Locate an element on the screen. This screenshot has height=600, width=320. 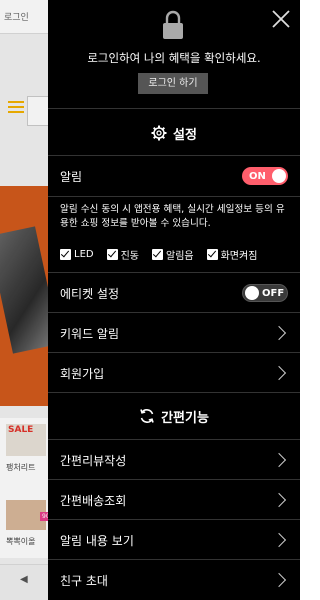
checkbox-label: 알림음 is located at coordinates (180, 256).